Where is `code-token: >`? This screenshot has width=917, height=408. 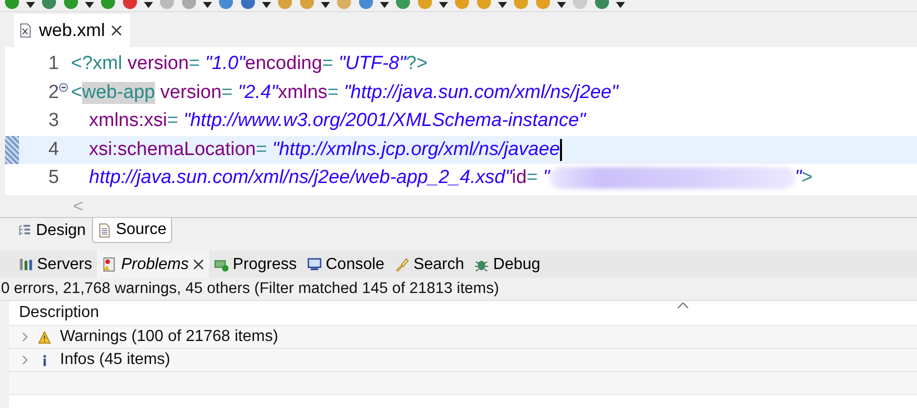
code-token: > is located at coordinates (807, 178).